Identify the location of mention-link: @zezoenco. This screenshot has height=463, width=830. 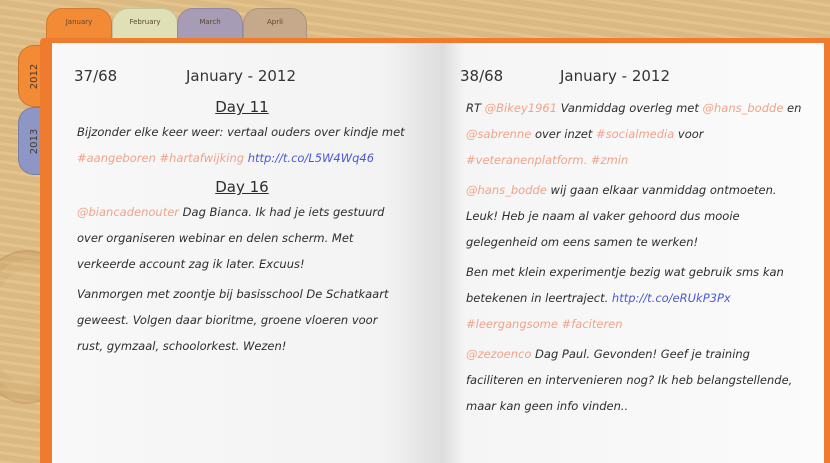
(498, 354).